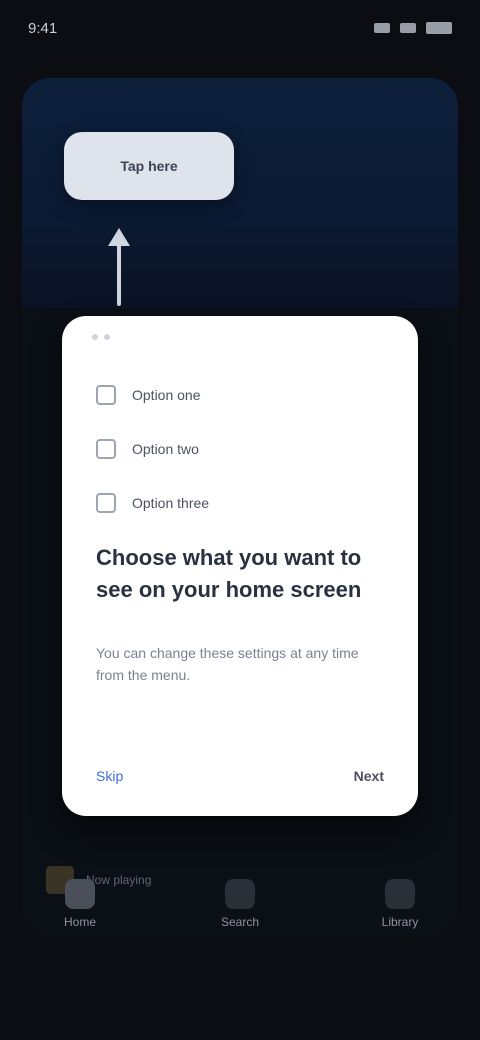 The image size is (480, 1040). What do you see at coordinates (439, 28) in the screenshot?
I see `battery-icon` at bounding box center [439, 28].